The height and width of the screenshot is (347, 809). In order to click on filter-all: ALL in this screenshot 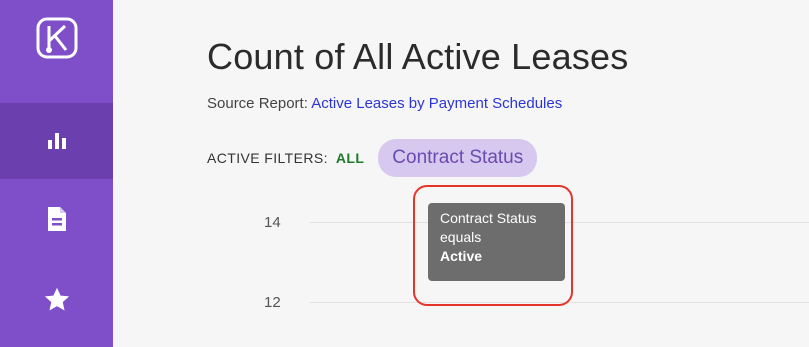, I will do `click(350, 158)`.